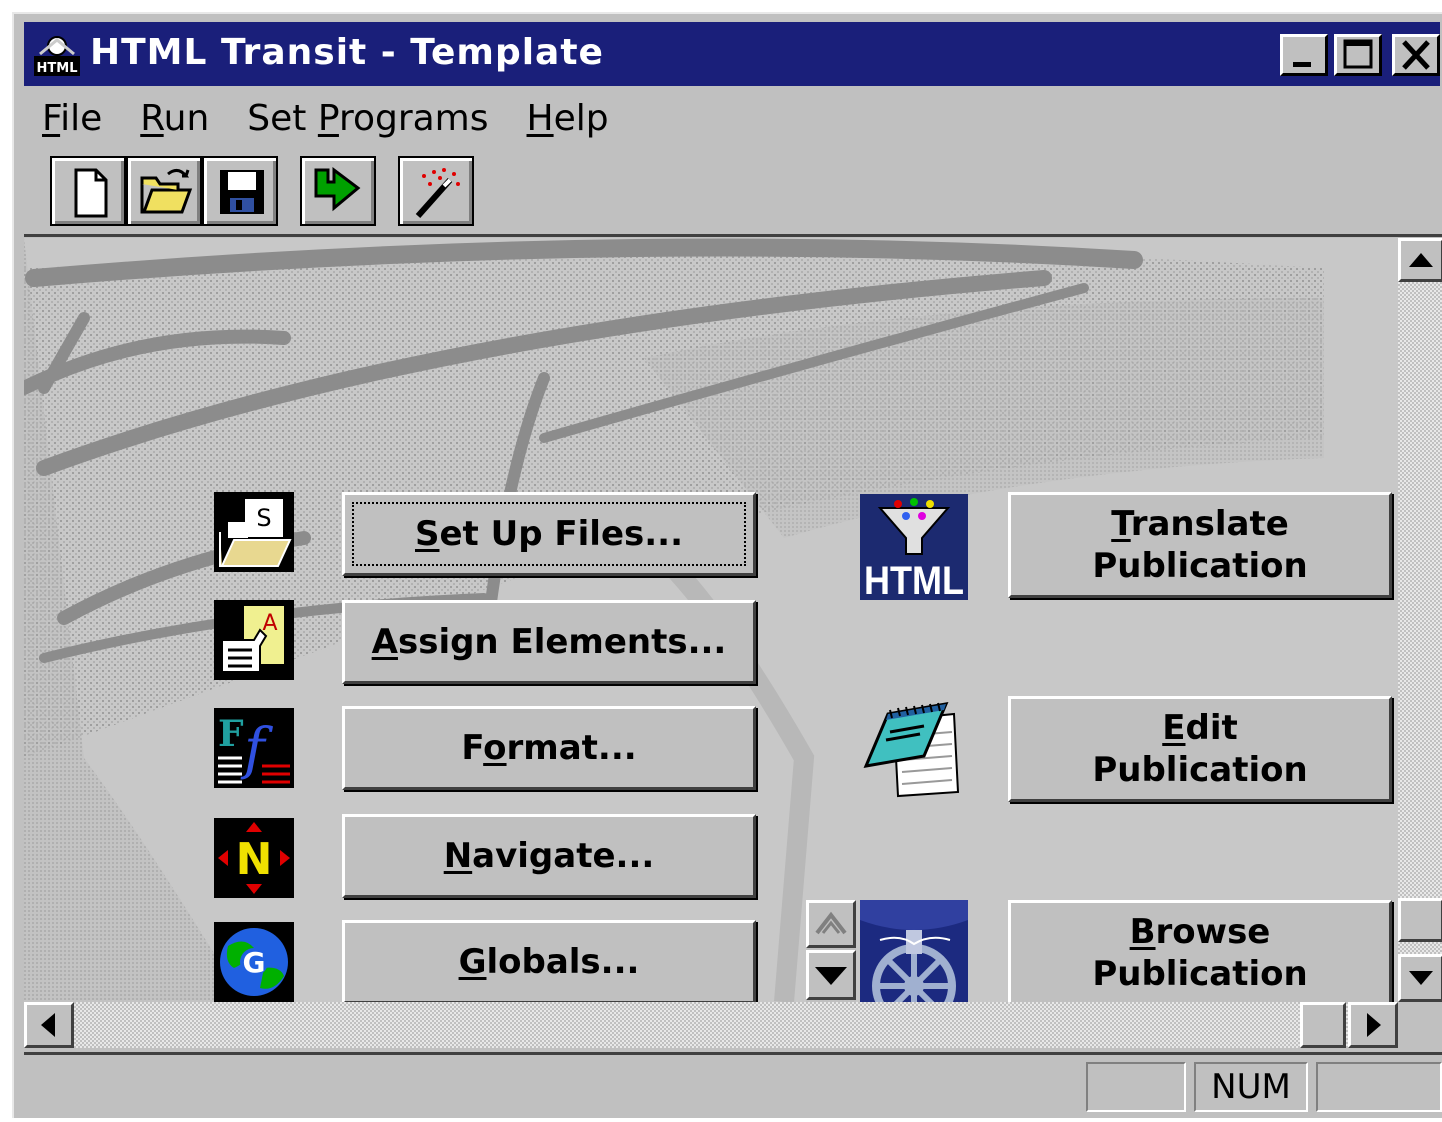 The width and height of the screenshot is (1442, 1122). What do you see at coordinates (231, 734) in the screenshot?
I see `svg-text: F` at bounding box center [231, 734].